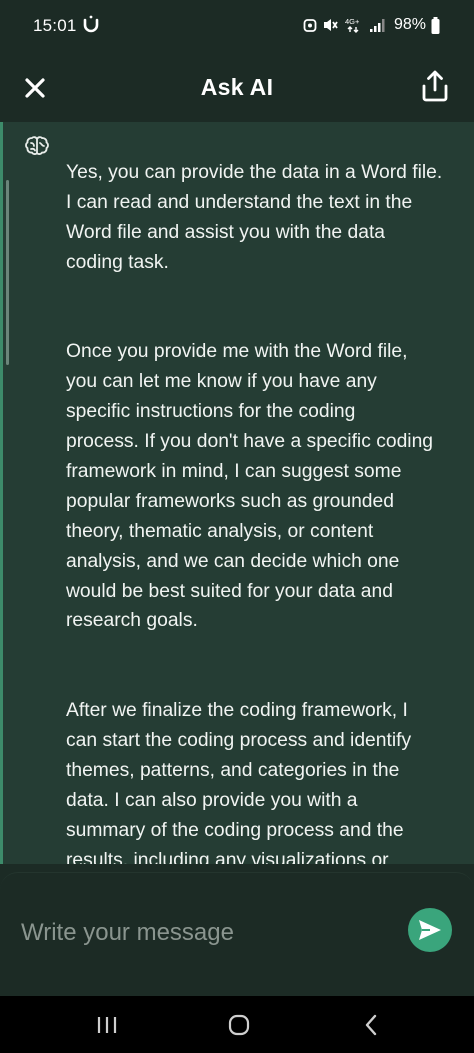  Describe the element at coordinates (127, 932) in the screenshot. I see `message-input-placeholder: Write your message` at that location.